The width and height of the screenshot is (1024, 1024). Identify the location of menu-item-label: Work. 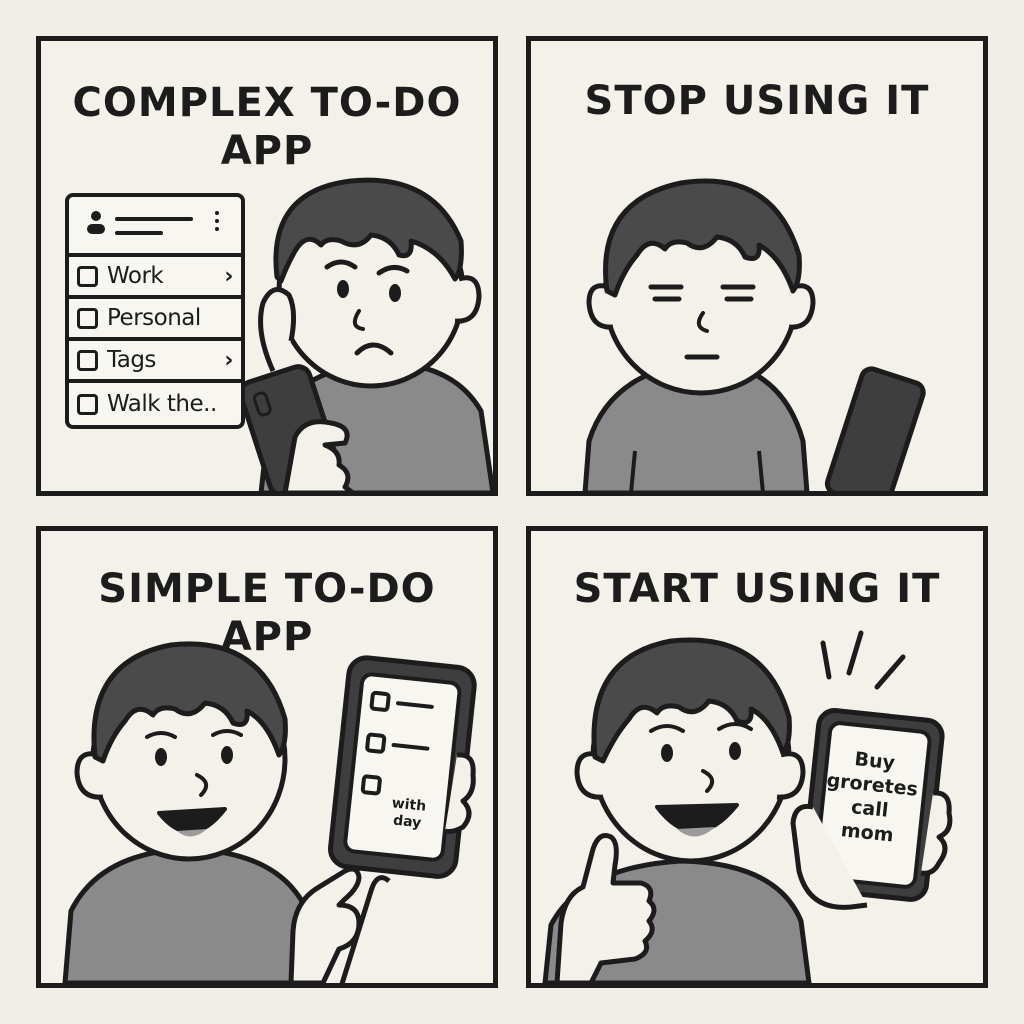
(135, 276).